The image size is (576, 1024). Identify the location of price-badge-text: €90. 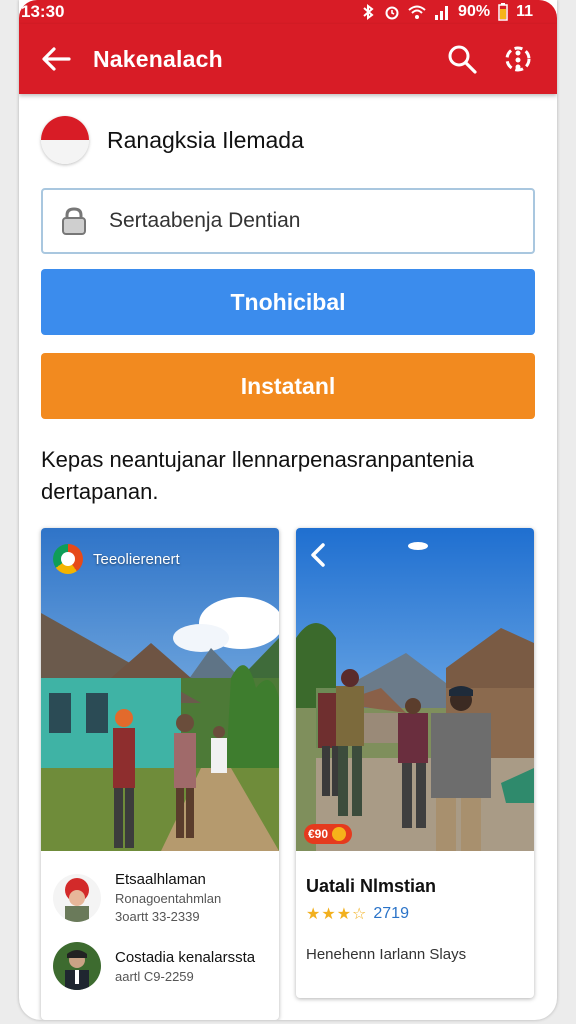
(318, 834).